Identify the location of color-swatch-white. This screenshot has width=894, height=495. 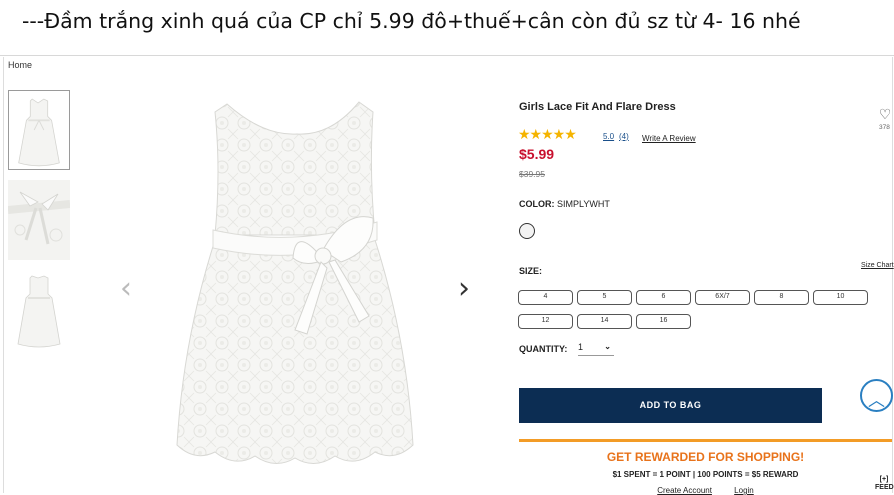
(527, 231).